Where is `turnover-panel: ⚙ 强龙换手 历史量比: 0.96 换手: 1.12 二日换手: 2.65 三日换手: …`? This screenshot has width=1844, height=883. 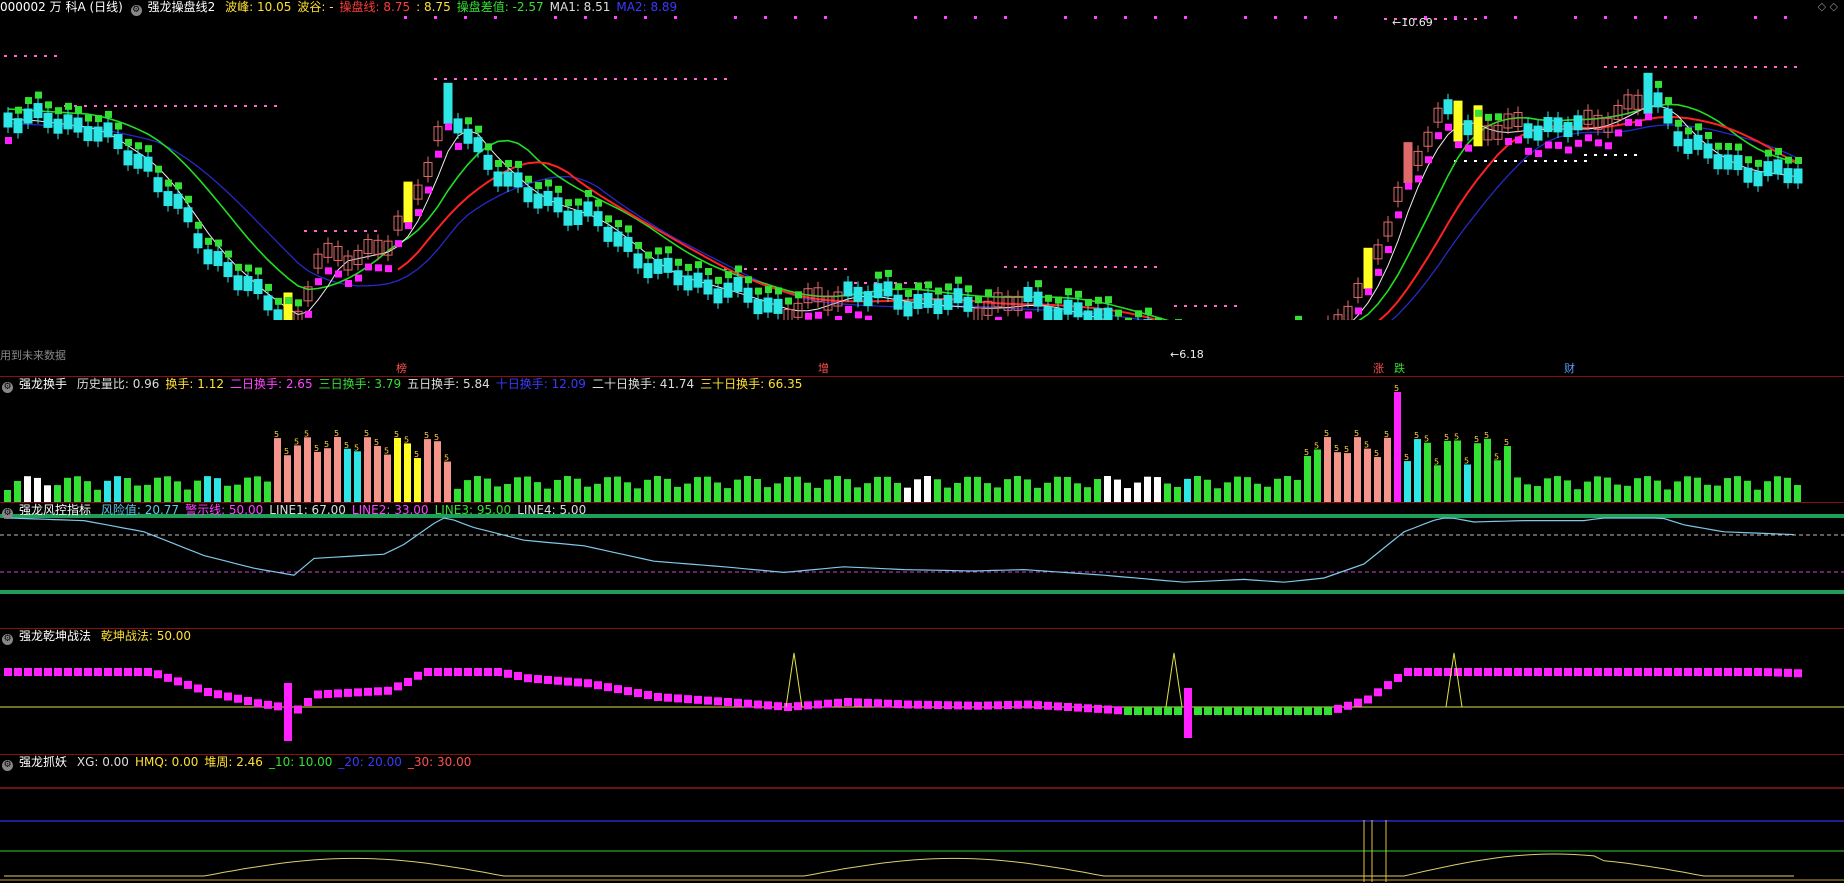
turnover-panel: ⚙ 强龙换手 历史量比: 0.96 换手: 1.12 二日换手: 2.65 三日换手: … is located at coordinates (922, 439).